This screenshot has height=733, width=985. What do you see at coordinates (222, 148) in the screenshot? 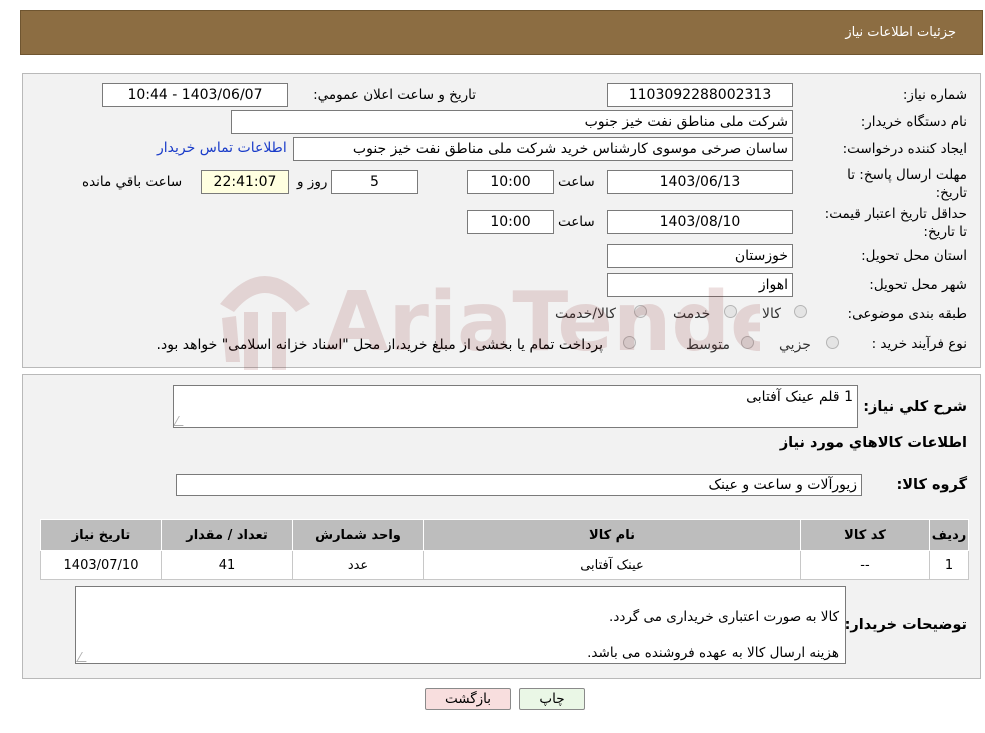
I see `buyer-contact-link: اطلاعات تماس خريدار` at bounding box center [222, 148].